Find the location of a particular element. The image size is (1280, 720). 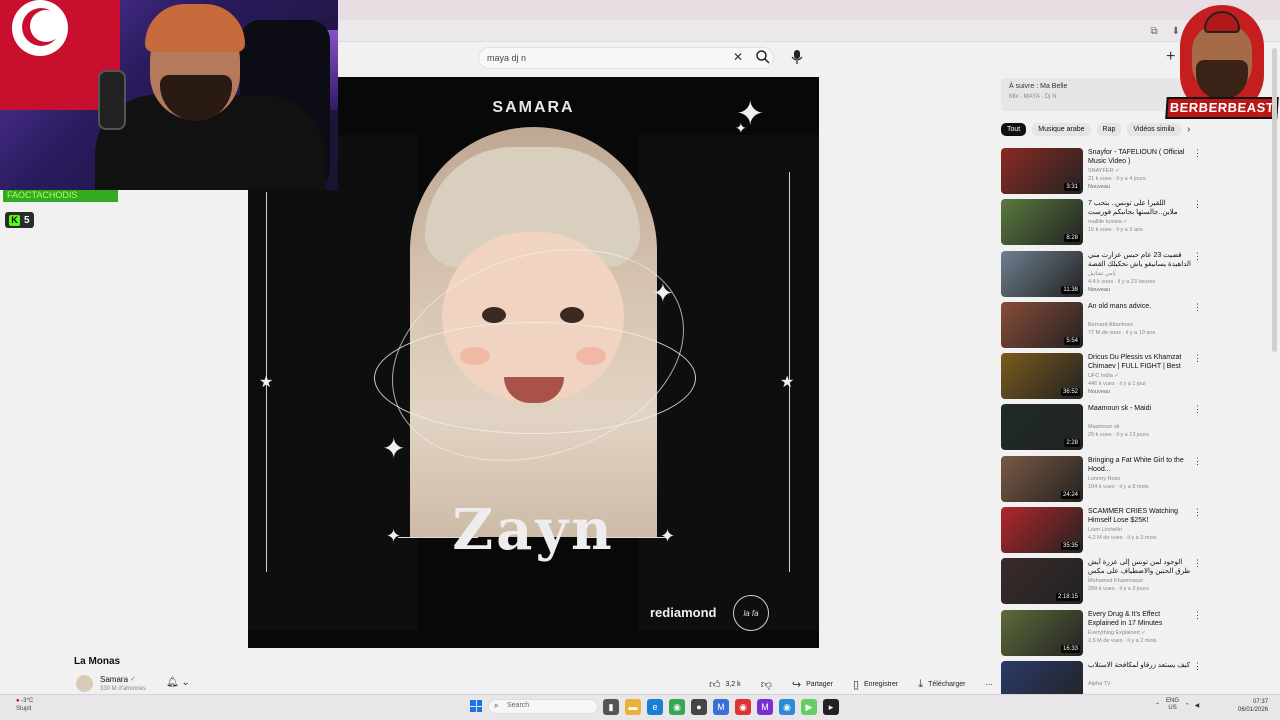

microphone-icon is located at coordinates (797, 57).